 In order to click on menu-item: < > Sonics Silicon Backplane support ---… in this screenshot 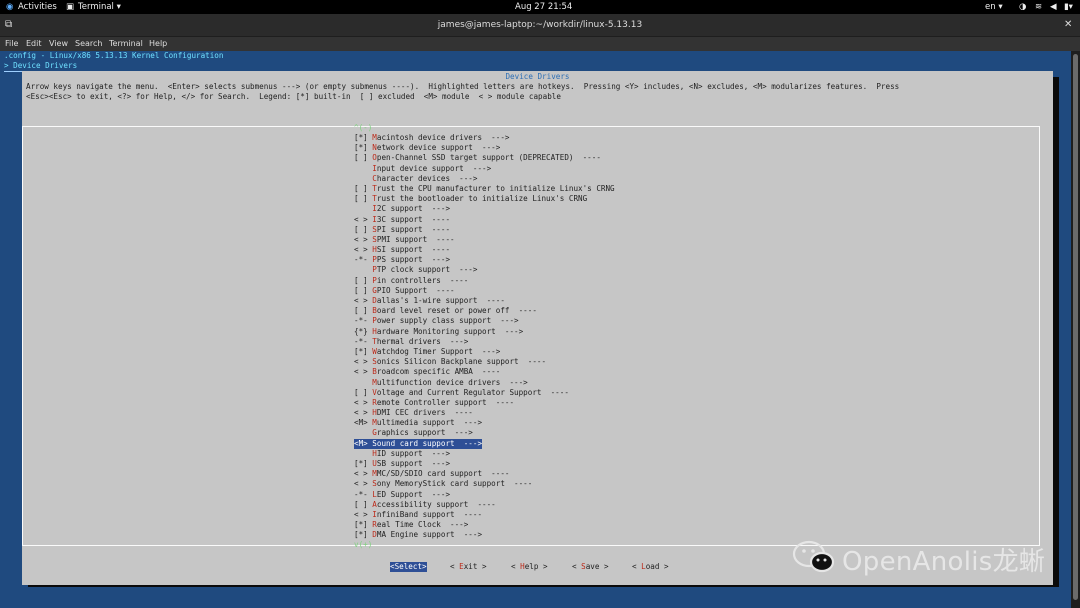, I will do `click(484, 362)`.